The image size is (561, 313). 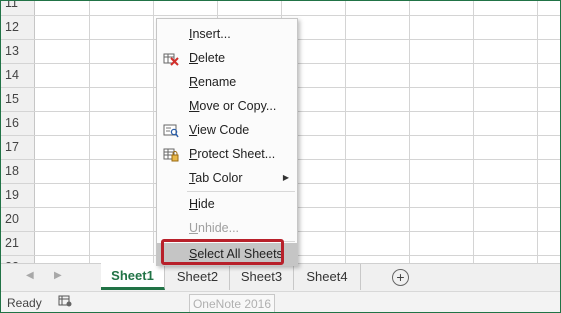 What do you see at coordinates (133, 276) in the screenshot?
I see `sheet-tab-sheet1: Sheet1` at bounding box center [133, 276].